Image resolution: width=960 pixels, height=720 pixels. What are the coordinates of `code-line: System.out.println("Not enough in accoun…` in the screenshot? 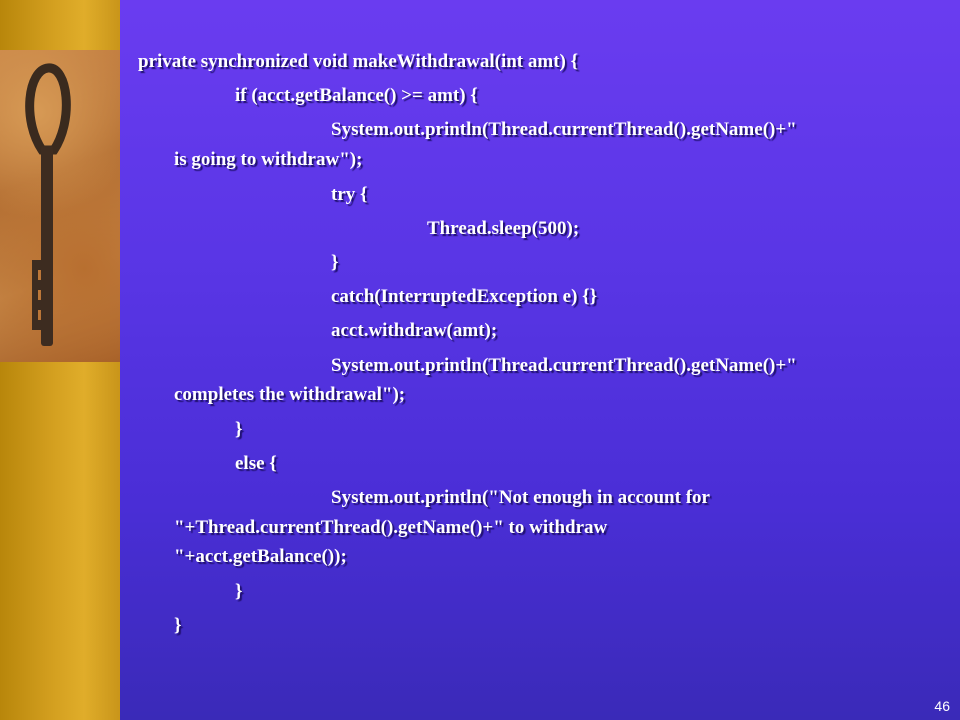 It's located at (520, 497).